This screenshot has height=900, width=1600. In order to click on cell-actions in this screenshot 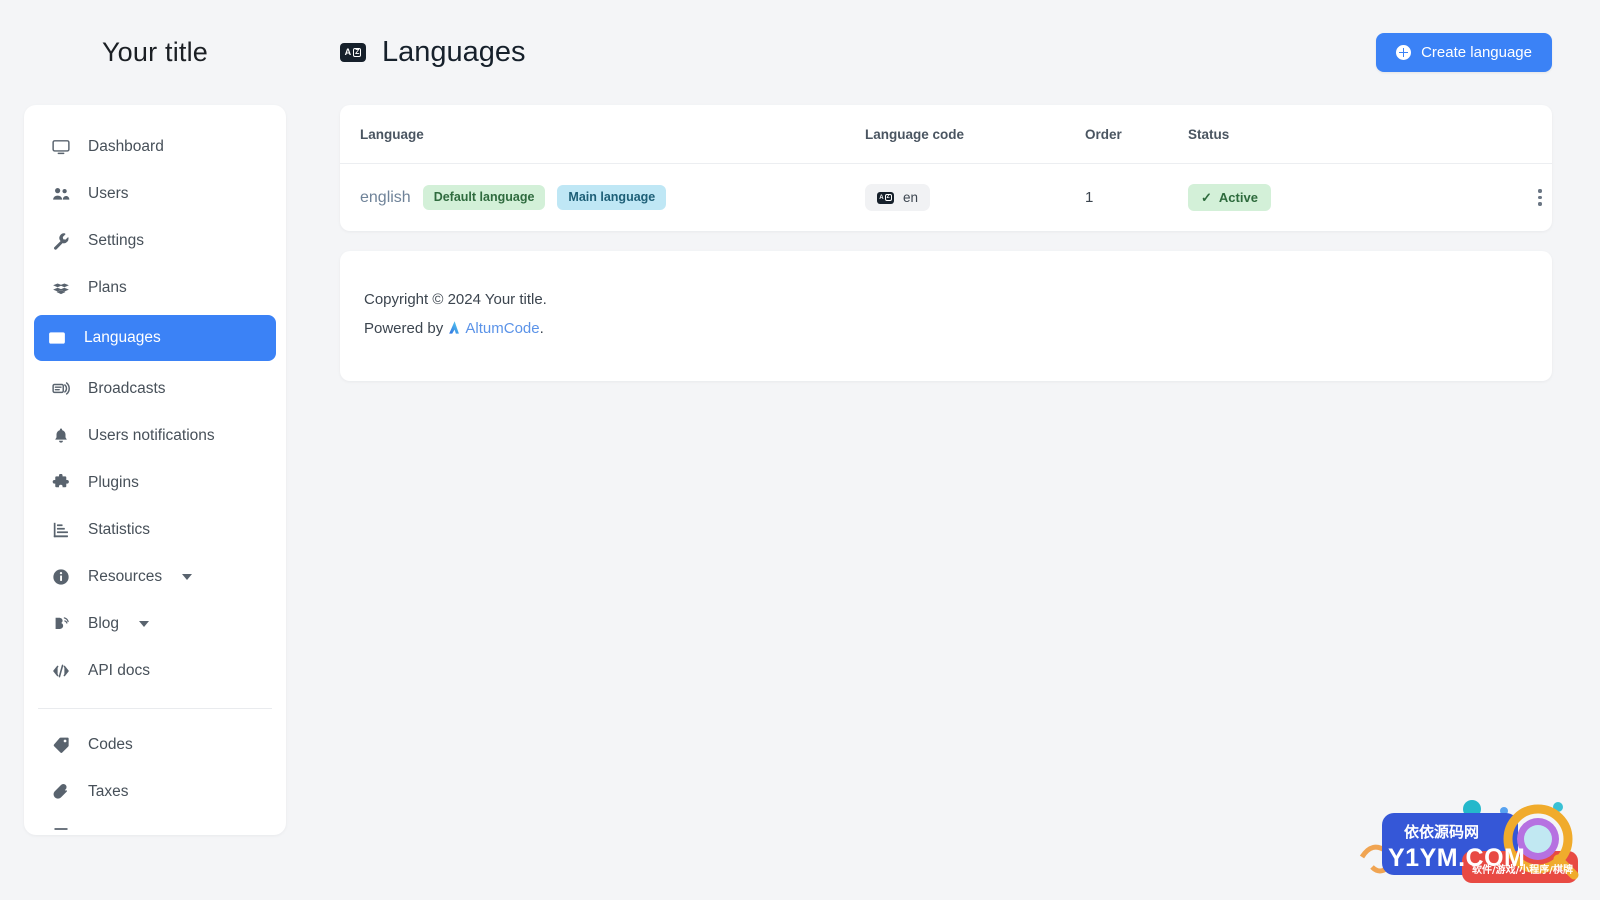, I will do `click(1490, 198)`.